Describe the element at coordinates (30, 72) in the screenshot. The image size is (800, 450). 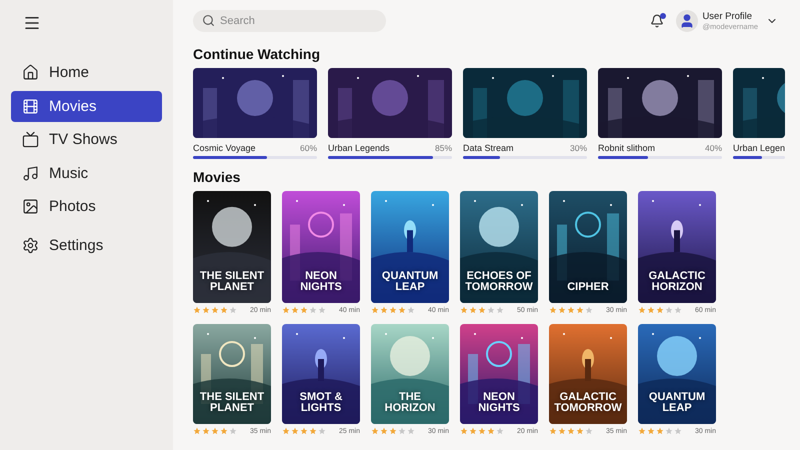
I see `home-icon` at that location.